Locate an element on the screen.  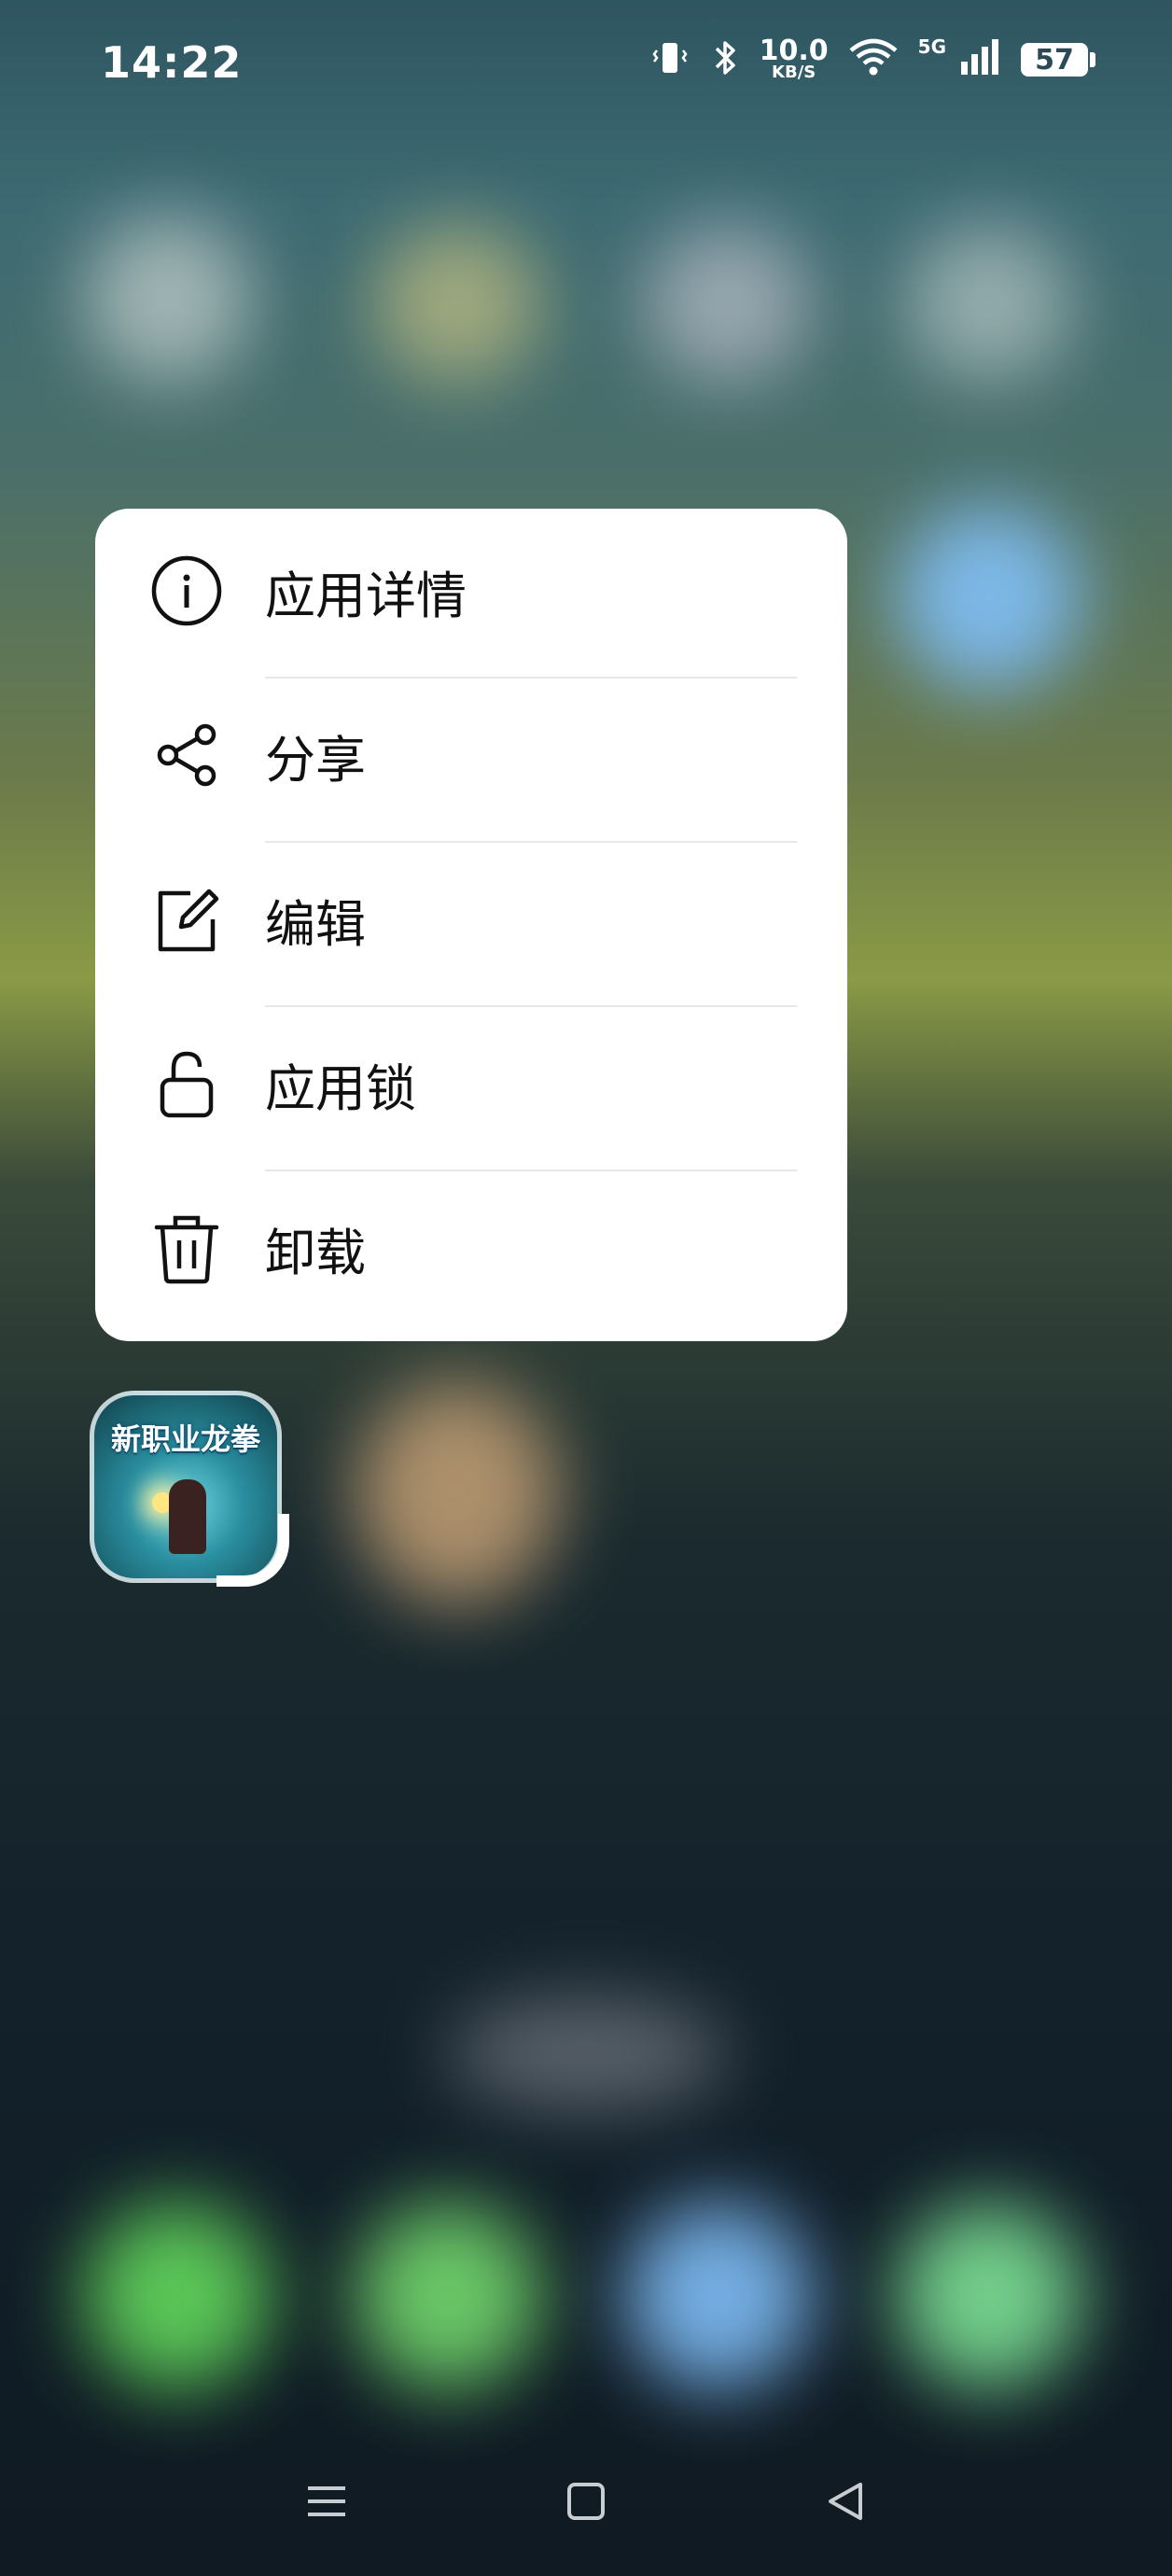
home-icon is located at coordinates (586, 2501).